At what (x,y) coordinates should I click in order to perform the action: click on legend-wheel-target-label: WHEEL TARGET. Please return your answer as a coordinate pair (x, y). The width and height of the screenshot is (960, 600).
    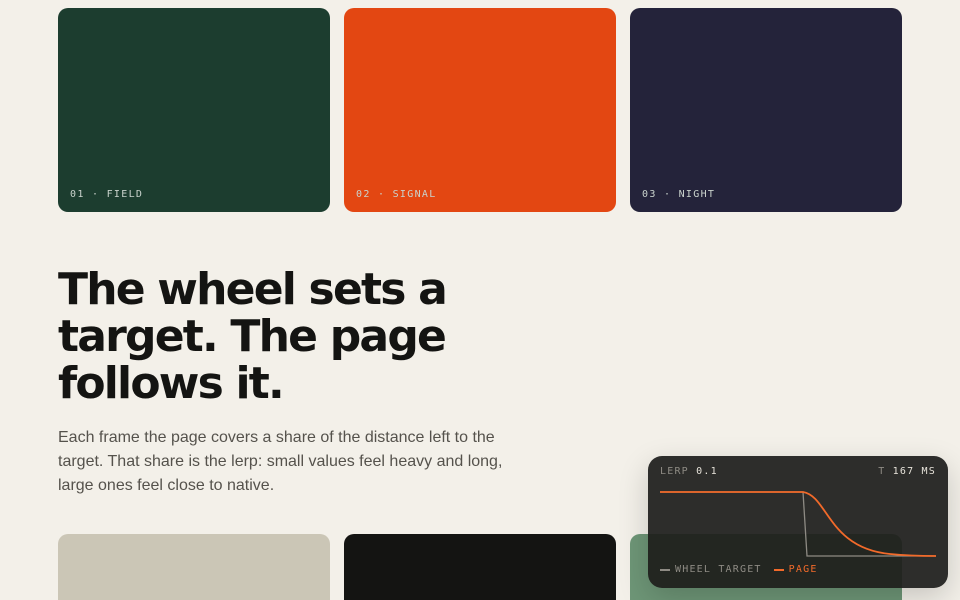
    Looking at the image, I should click on (718, 569).